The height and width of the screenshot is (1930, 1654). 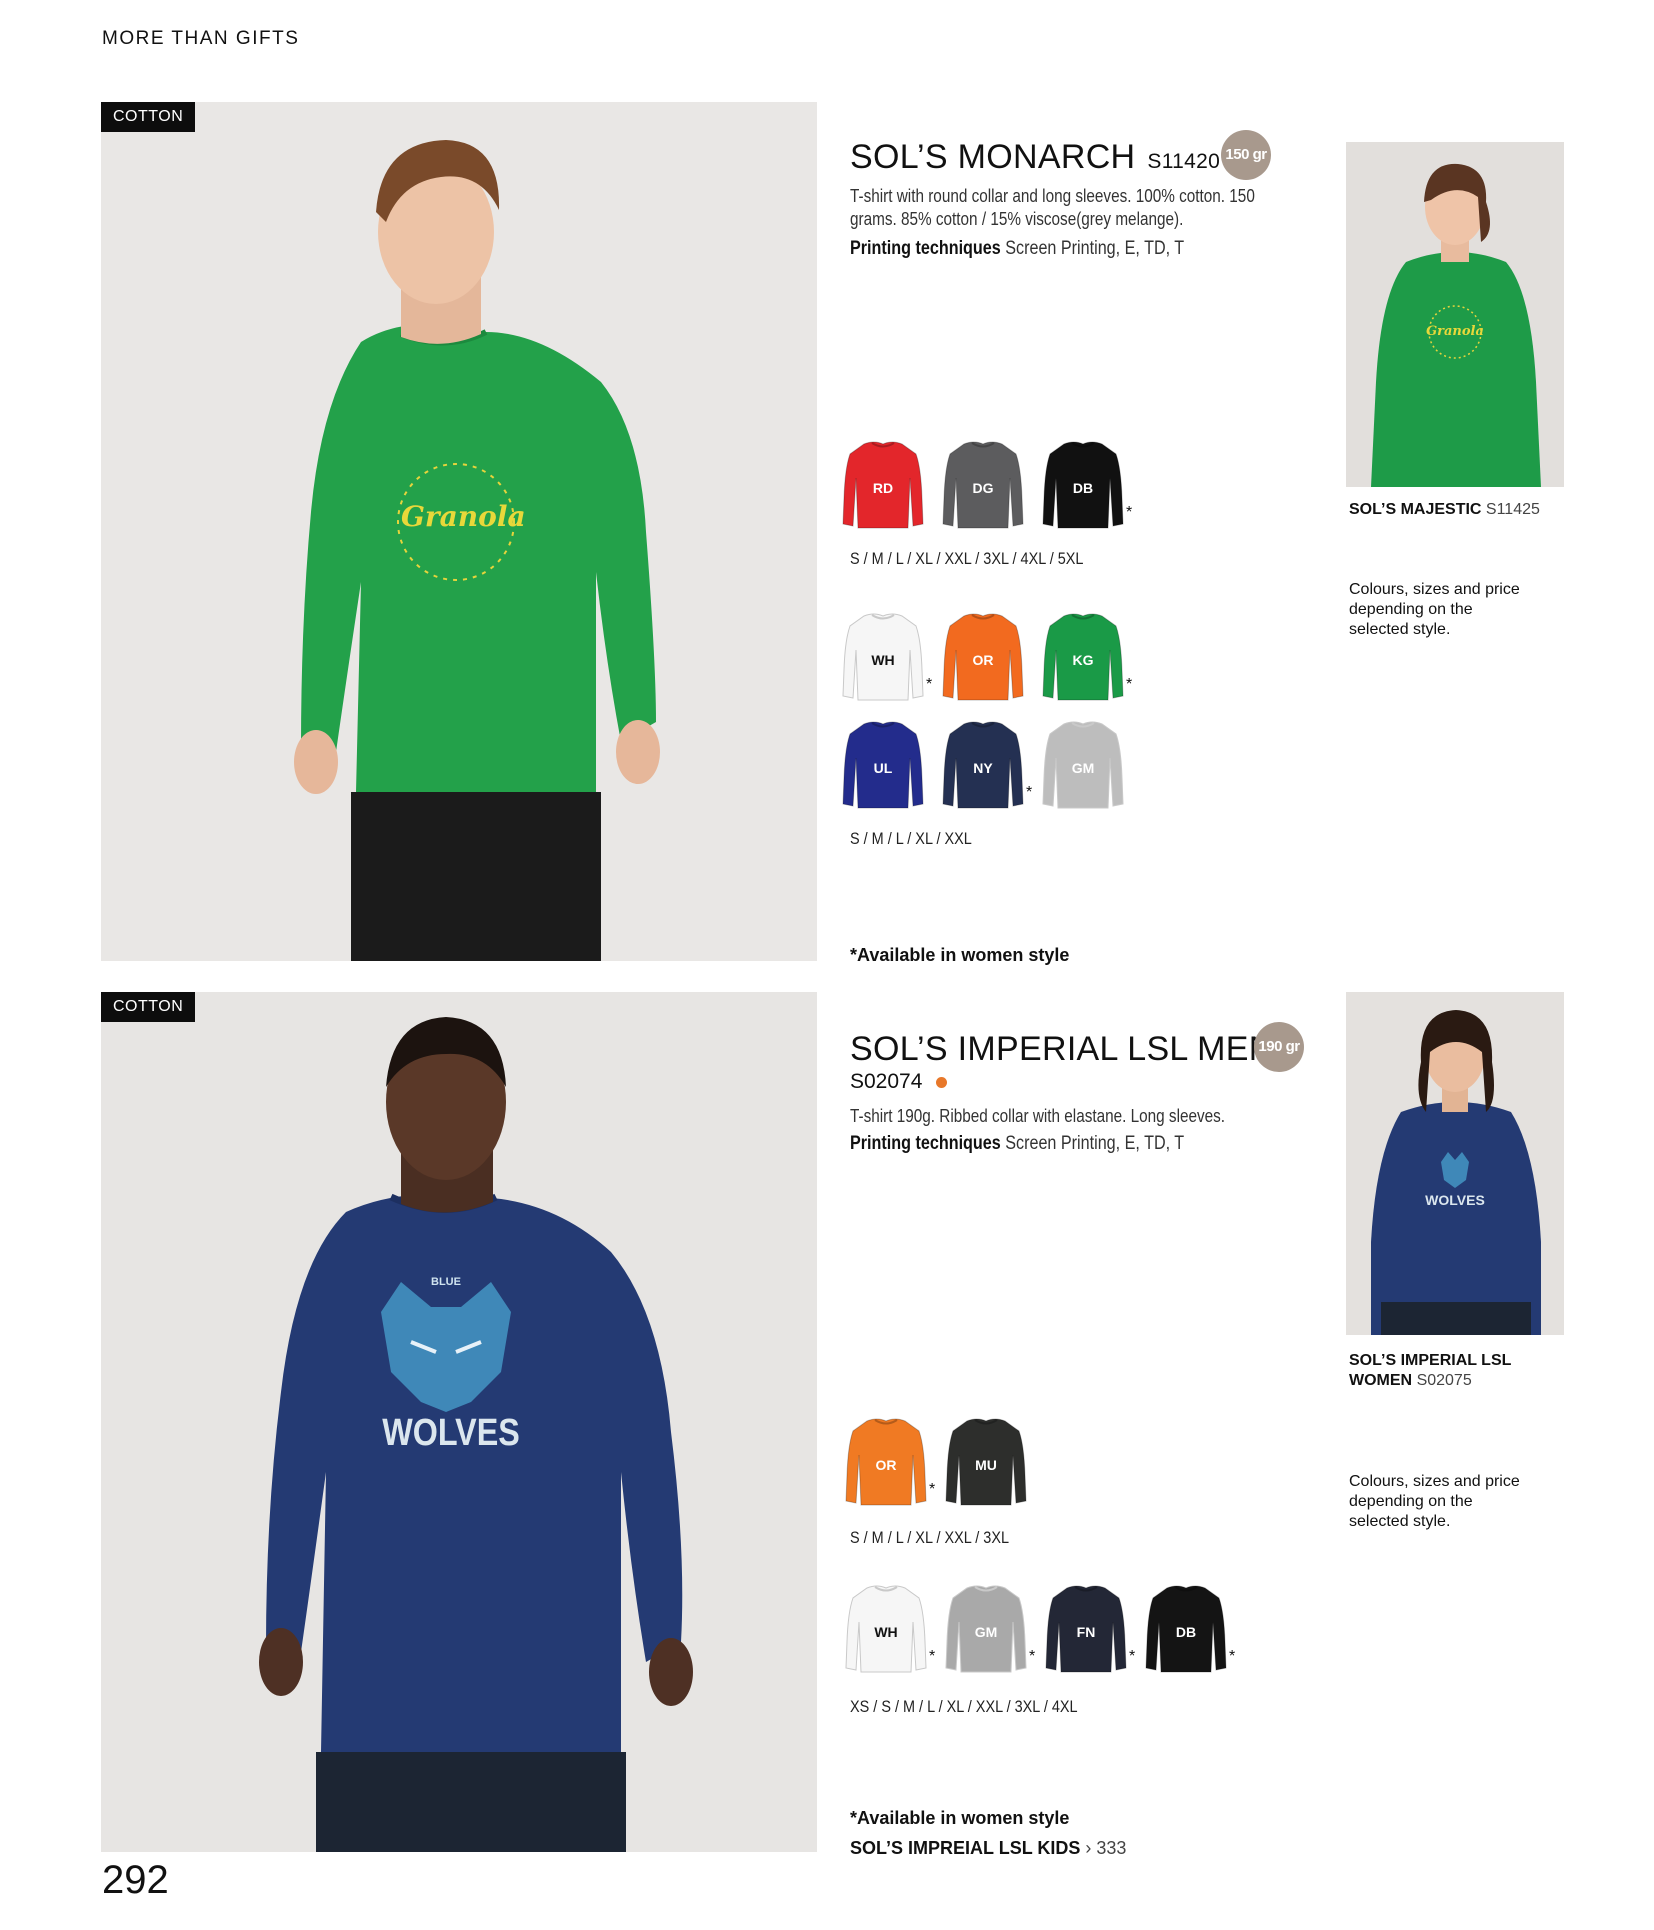 What do you see at coordinates (1279, 1047) in the screenshot?
I see `weight-badge: 190 gr` at bounding box center [1279, 1047].